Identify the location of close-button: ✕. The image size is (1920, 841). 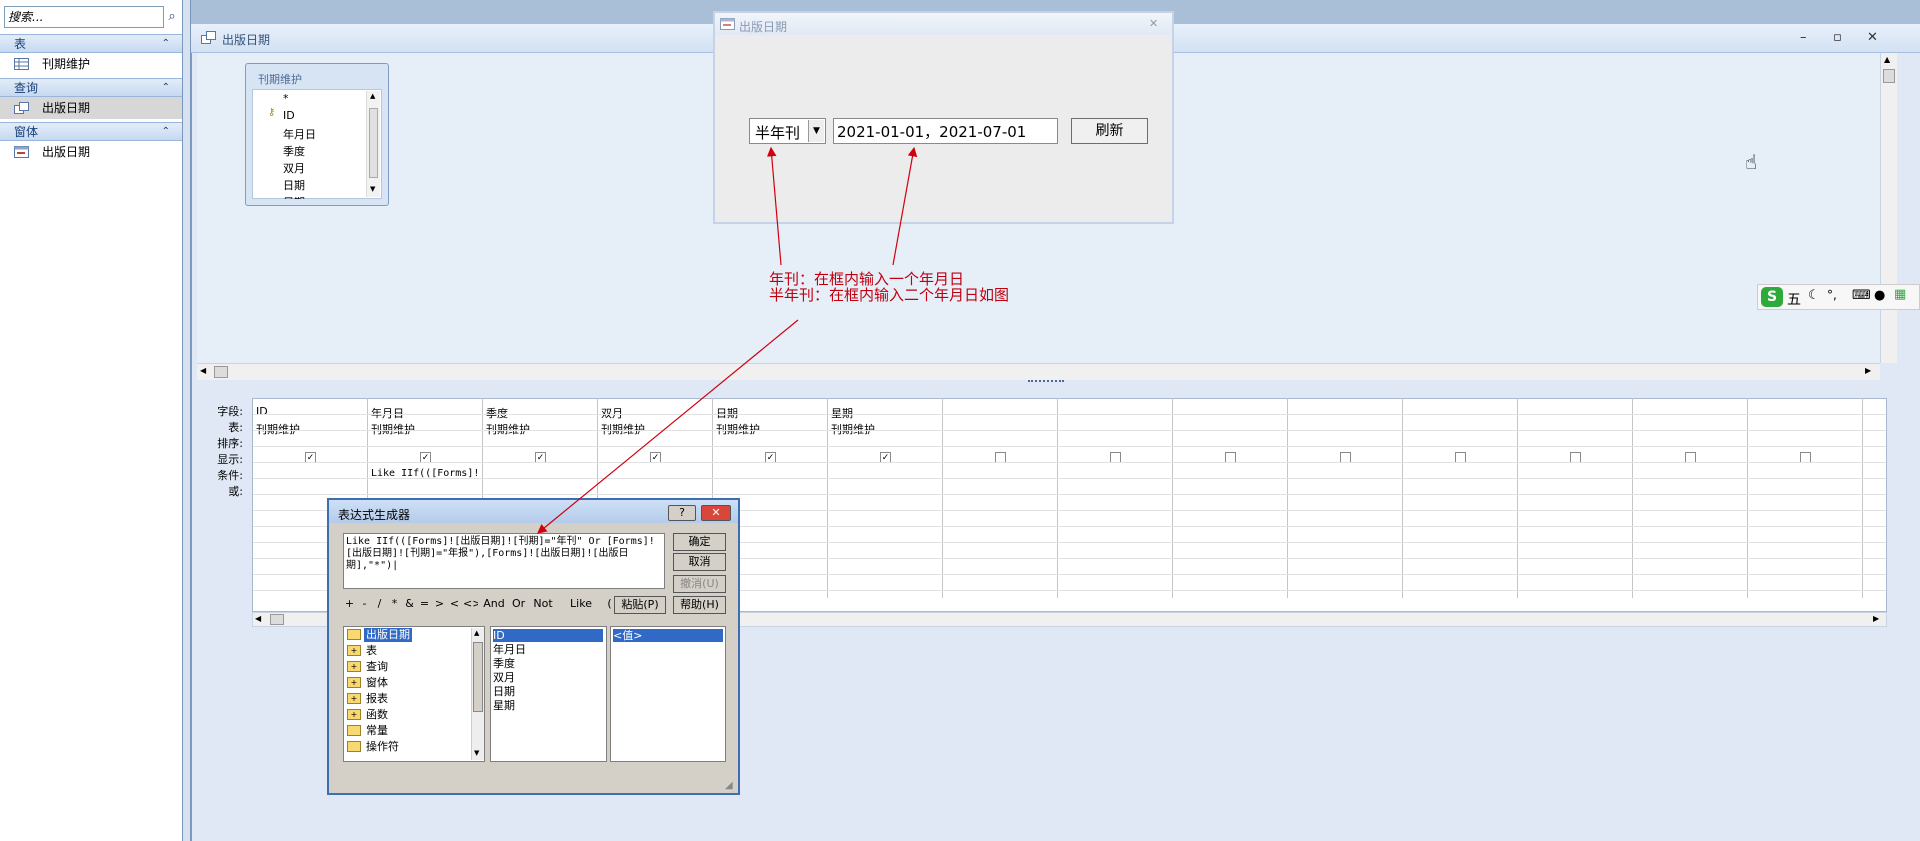
(1872, 37).